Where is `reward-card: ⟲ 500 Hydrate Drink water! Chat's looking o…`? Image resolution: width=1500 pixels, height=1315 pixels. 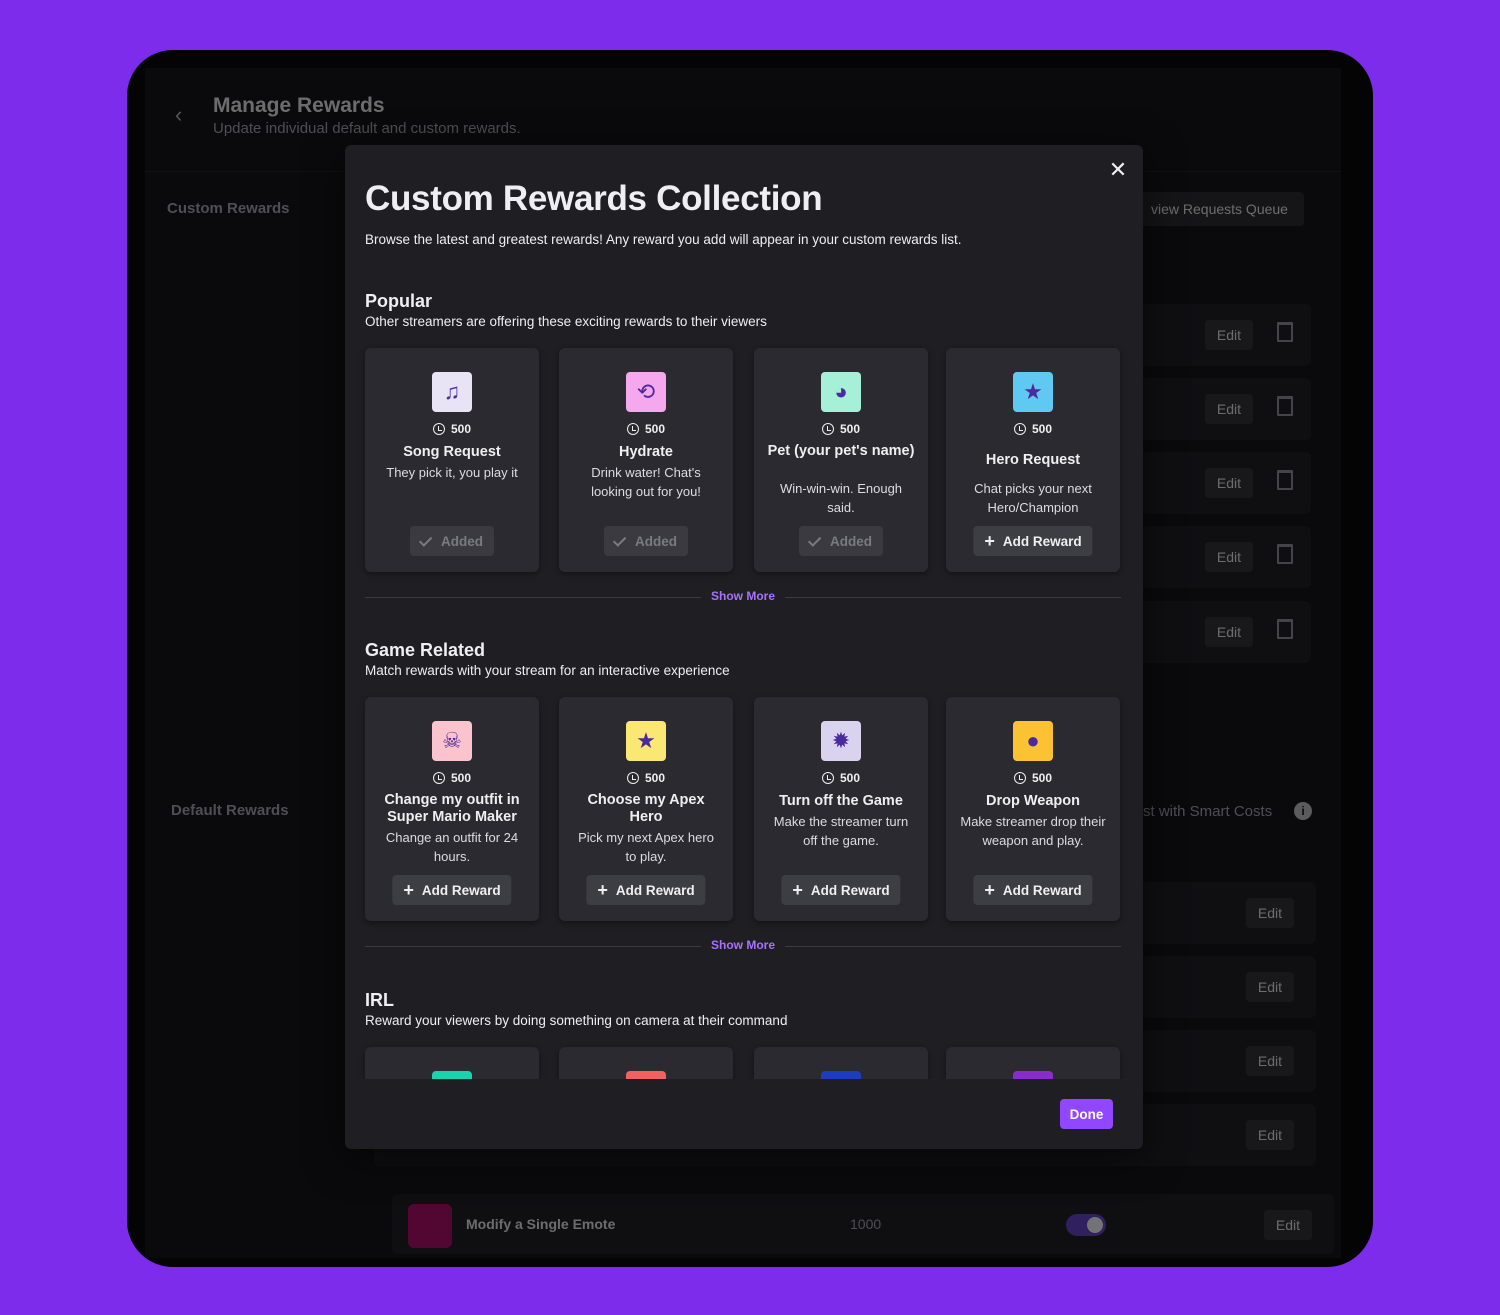
reward-card: ⟲ 500 Hydrate Drink water! Chat's looking o… is located at coordinates (646, 460).